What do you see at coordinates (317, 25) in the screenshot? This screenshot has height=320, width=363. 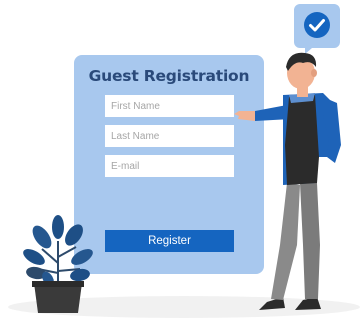 I see `check-circle-icon` at bounding box center [317, 25].